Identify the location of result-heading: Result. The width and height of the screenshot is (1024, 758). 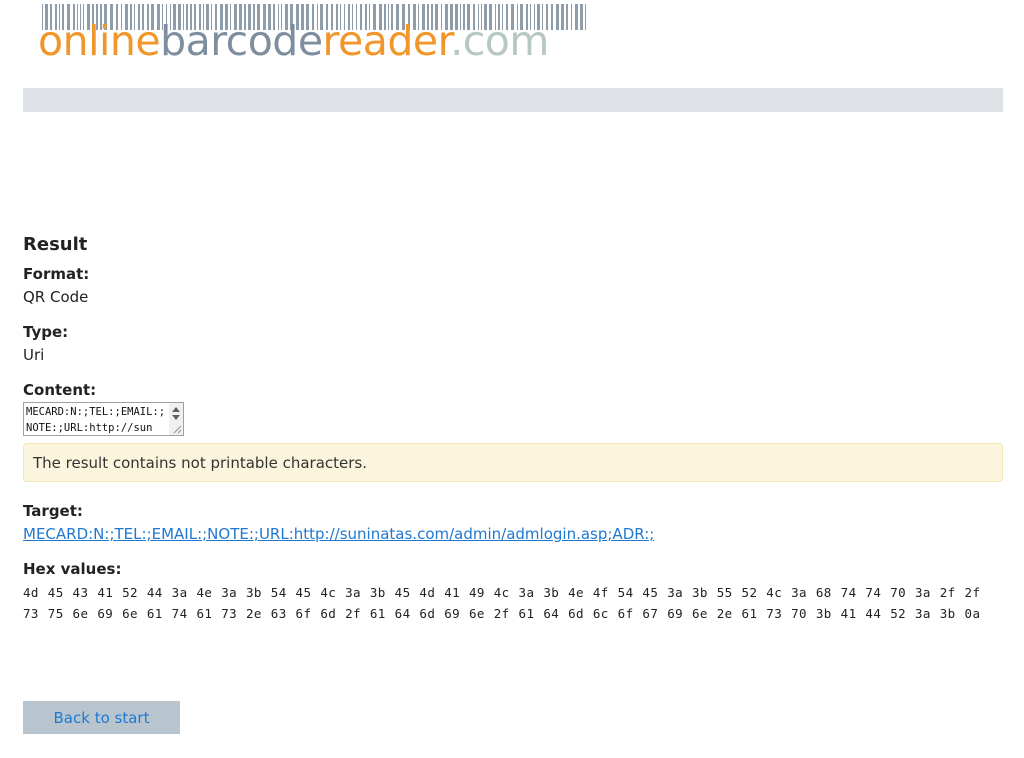
(55, 244).